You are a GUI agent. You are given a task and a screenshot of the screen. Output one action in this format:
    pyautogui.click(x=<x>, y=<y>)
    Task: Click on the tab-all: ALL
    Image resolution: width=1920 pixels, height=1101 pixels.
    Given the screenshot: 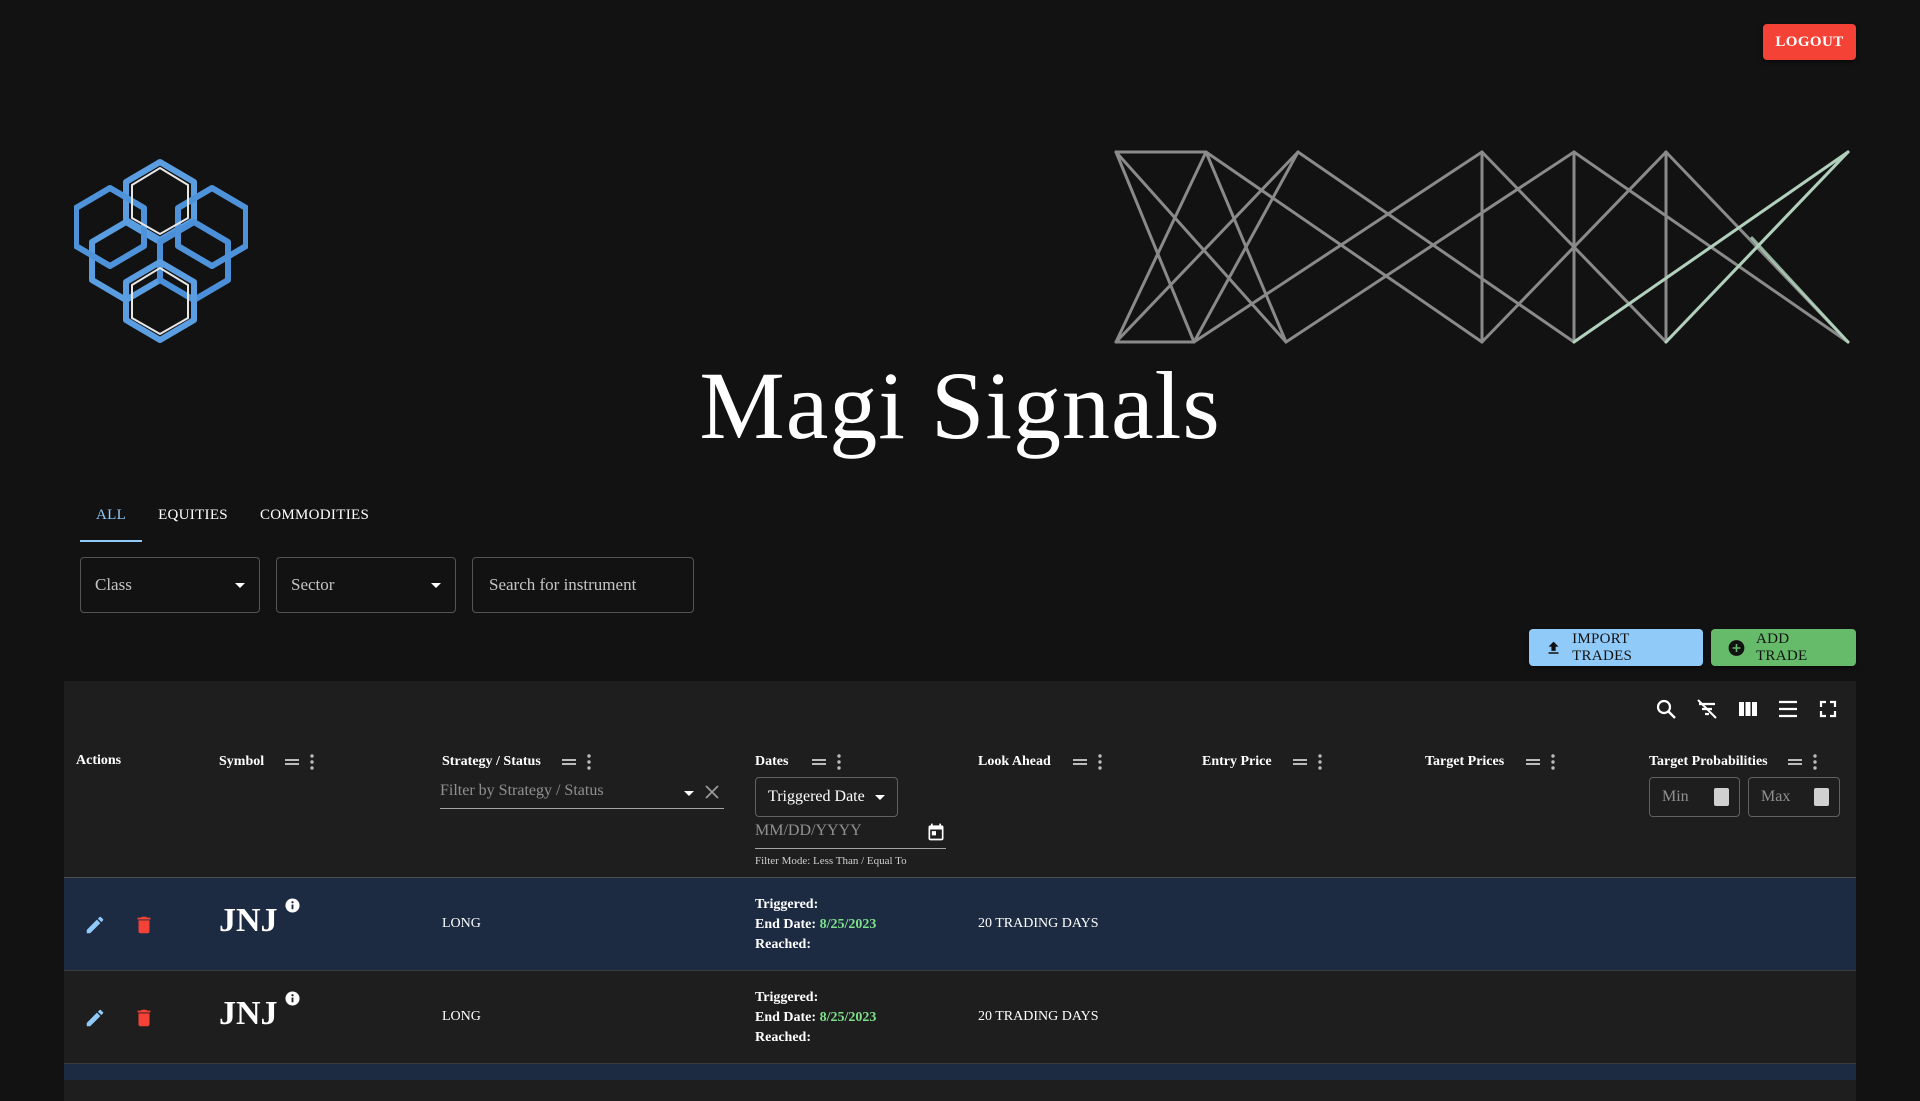 What is the action you would take?
    pyautogui.click(x=111, y=516)
    